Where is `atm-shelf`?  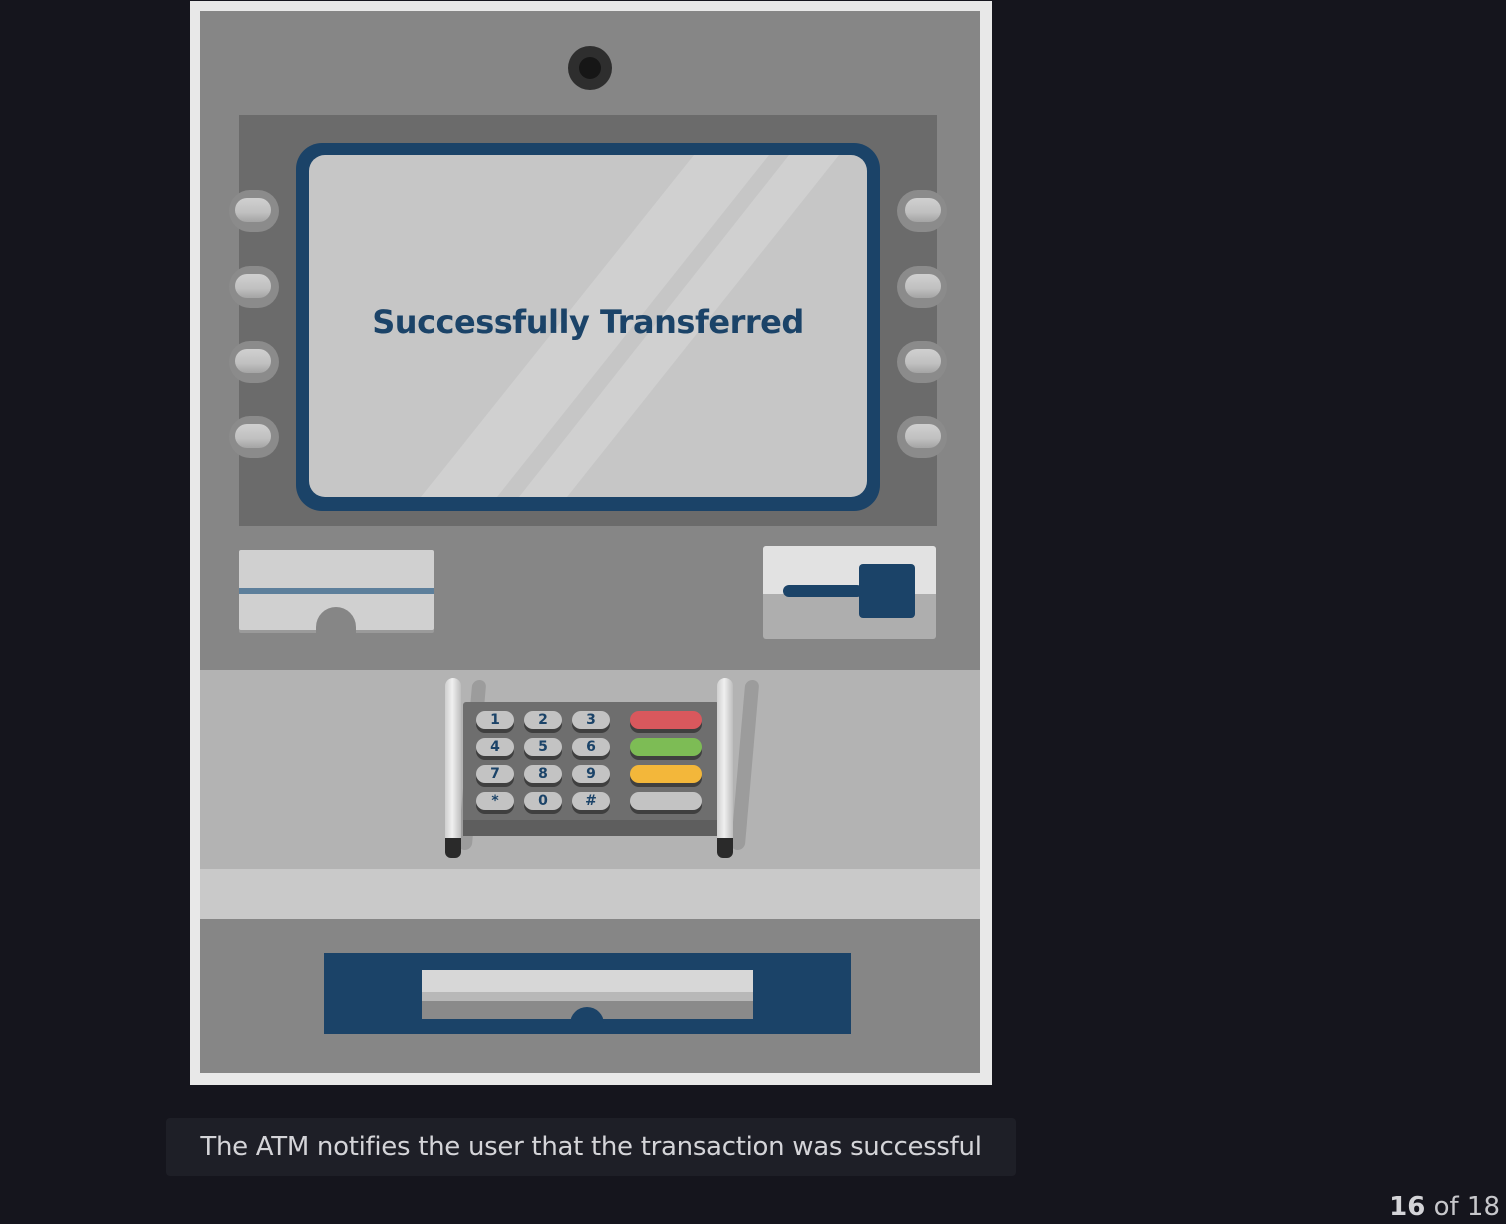
atm-shelf is located at coordinates (590, 894).